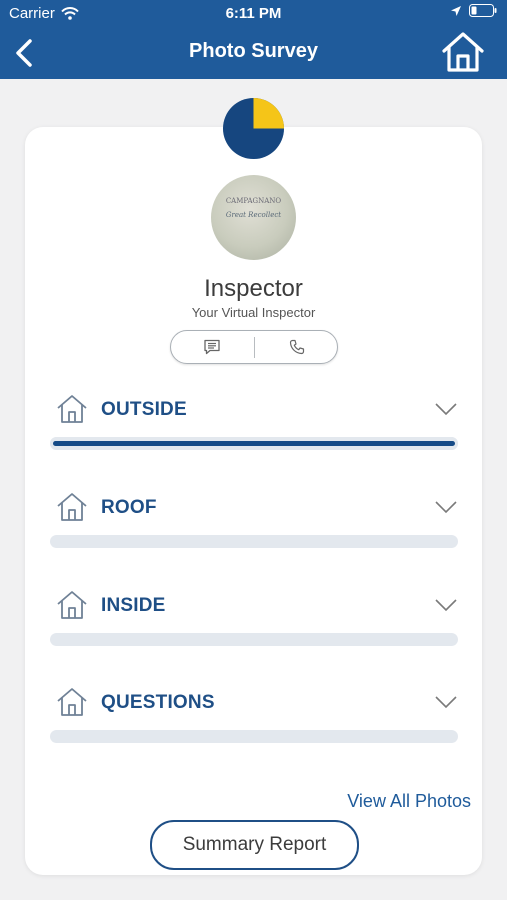 The width and height of the screenshot is (507, 900). I want to click on status-right, so click(473, 10).